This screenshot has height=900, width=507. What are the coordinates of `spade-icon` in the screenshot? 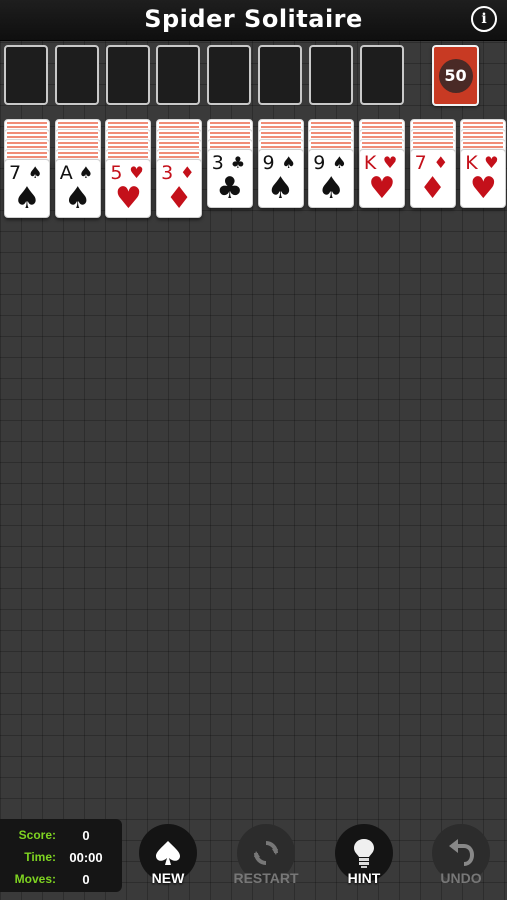 It's located at (168, 853).